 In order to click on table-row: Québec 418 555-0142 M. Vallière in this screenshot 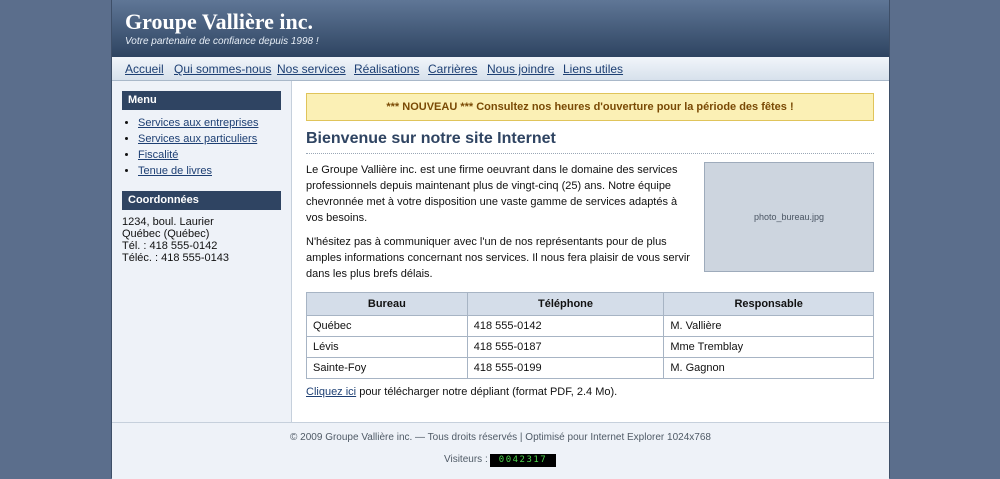, I will do `click(590, 326)`.